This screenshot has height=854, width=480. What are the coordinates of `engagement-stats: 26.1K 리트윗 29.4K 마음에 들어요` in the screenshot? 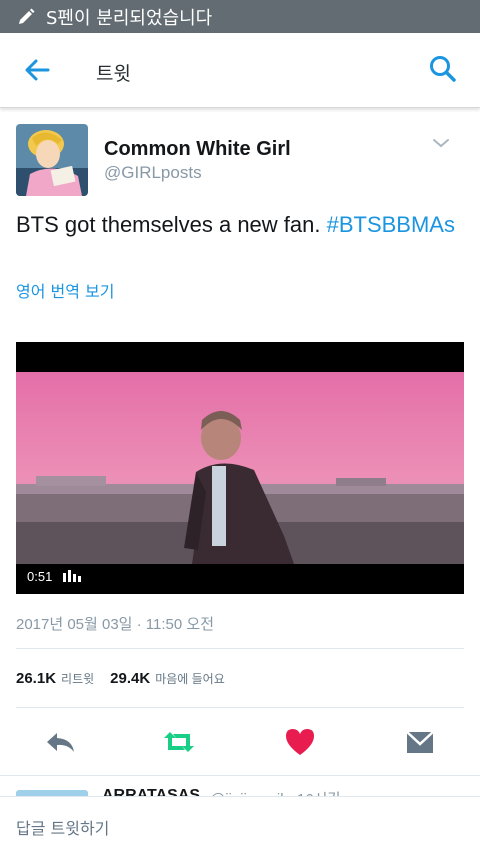 It's located at (128, 678).